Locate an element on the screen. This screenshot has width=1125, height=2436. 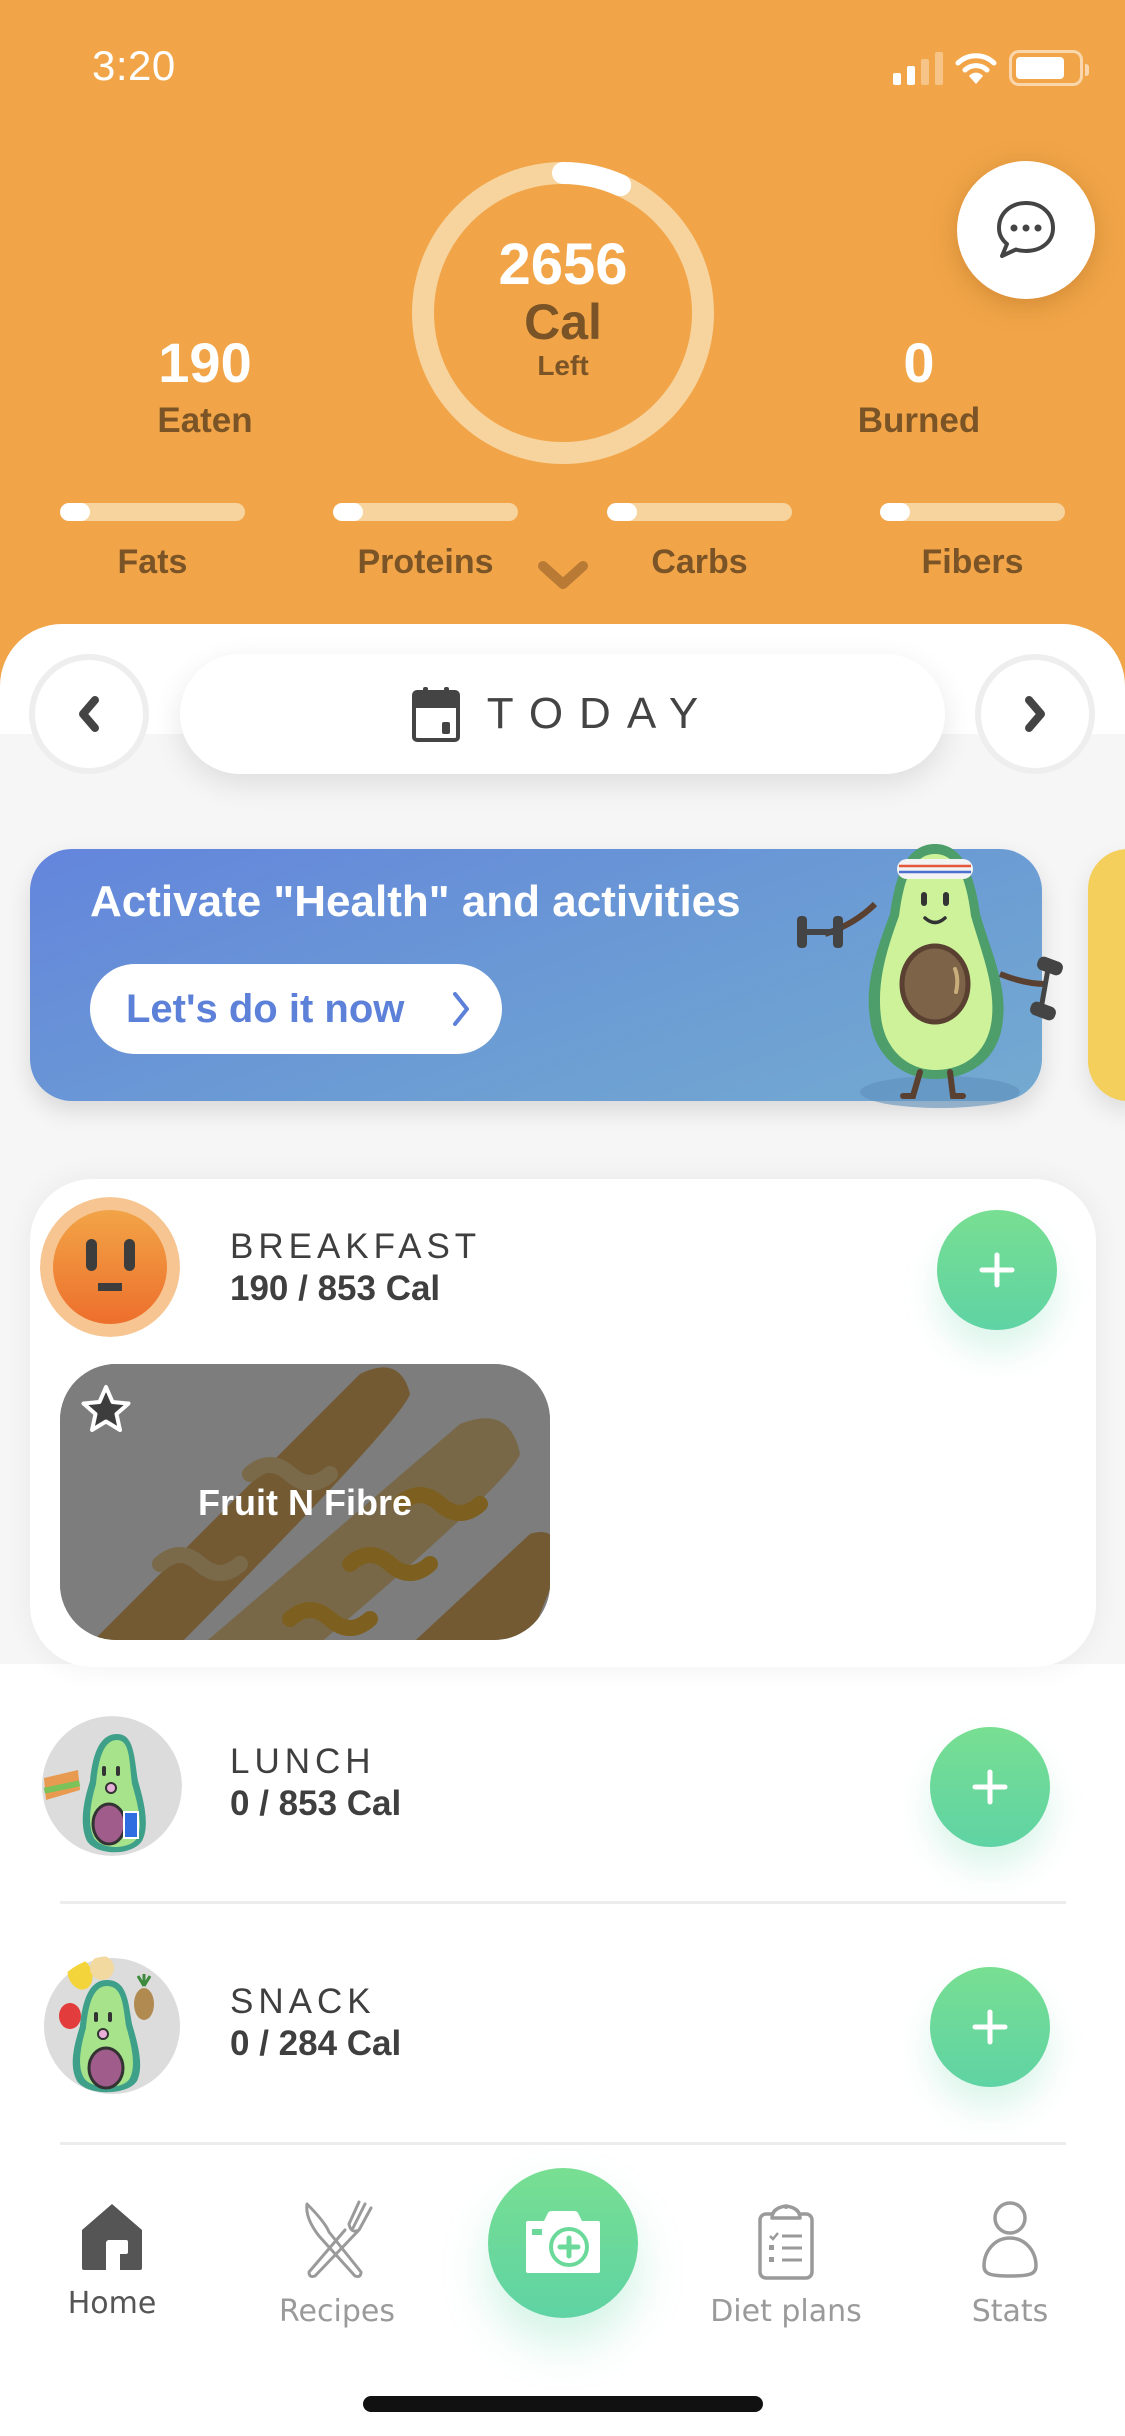
macro-label: Proteins is located at coordinates (425, 562).